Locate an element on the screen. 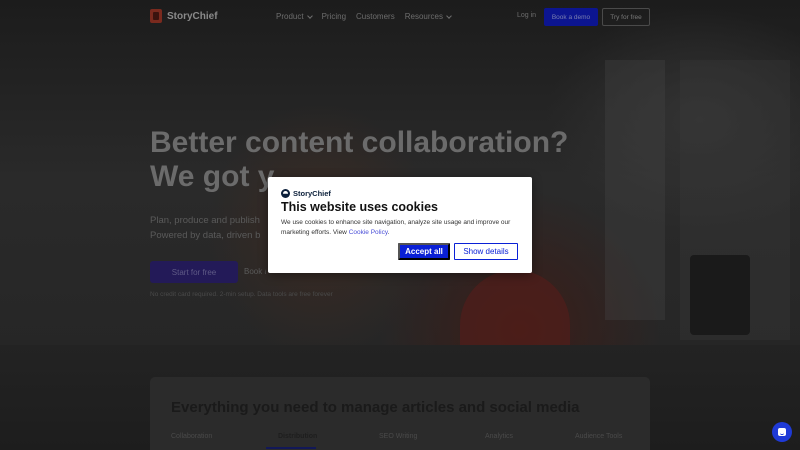 The width and height of the screenshot is (800, 450). cookie-title: This website uses cookies is located at coordinates (360, 207).